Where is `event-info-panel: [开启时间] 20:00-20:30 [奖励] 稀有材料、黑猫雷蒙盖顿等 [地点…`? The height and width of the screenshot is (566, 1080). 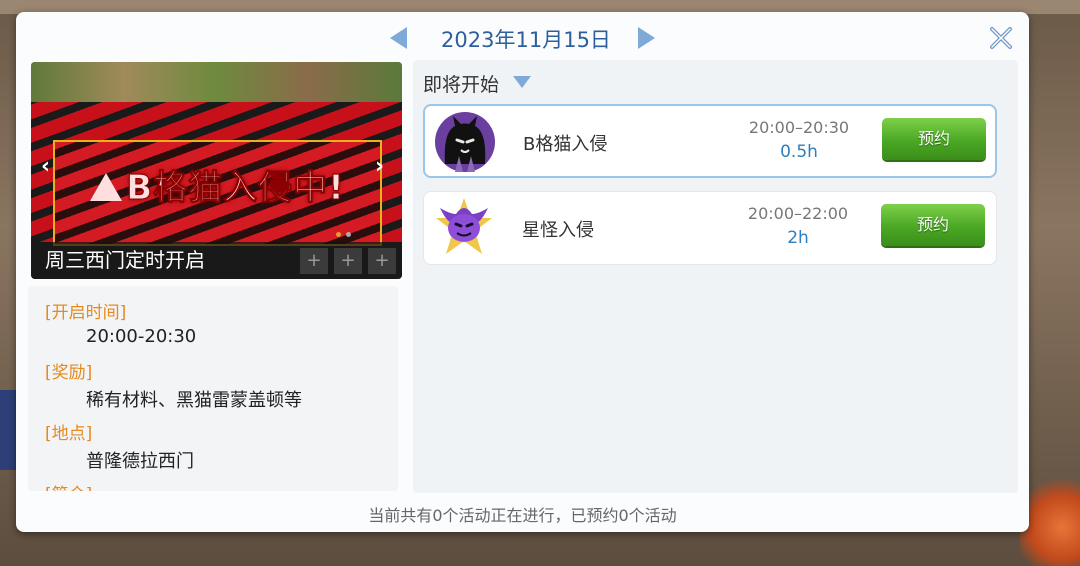 event-info-panel: [开启时间] 20:00-20:30 [奖励] 稀有材料、黑猫雷蒙盖顿等 [地点… is located at coordinates (213, 388).